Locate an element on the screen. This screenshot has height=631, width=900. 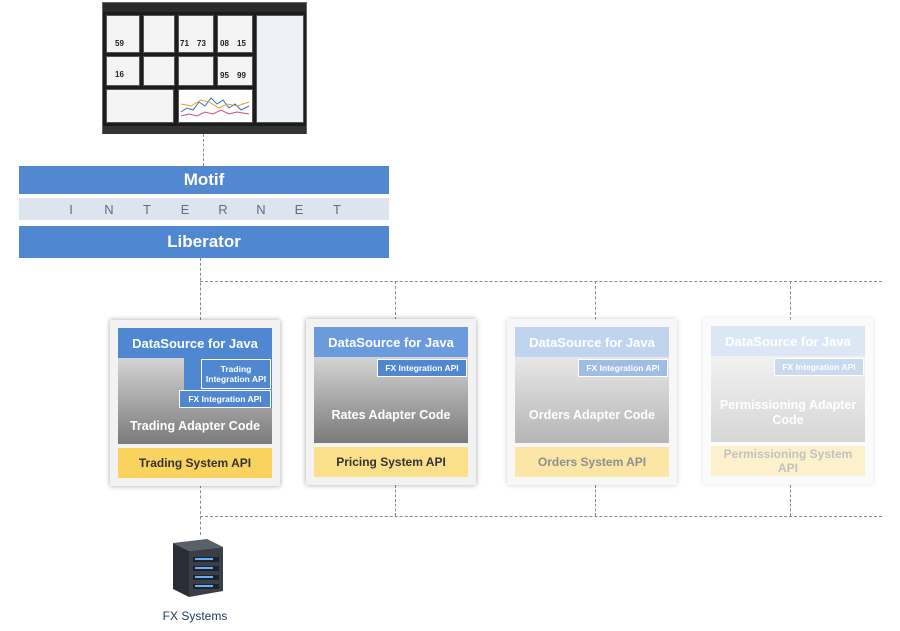
price-text: 99 is located at coordinates (241, 75).